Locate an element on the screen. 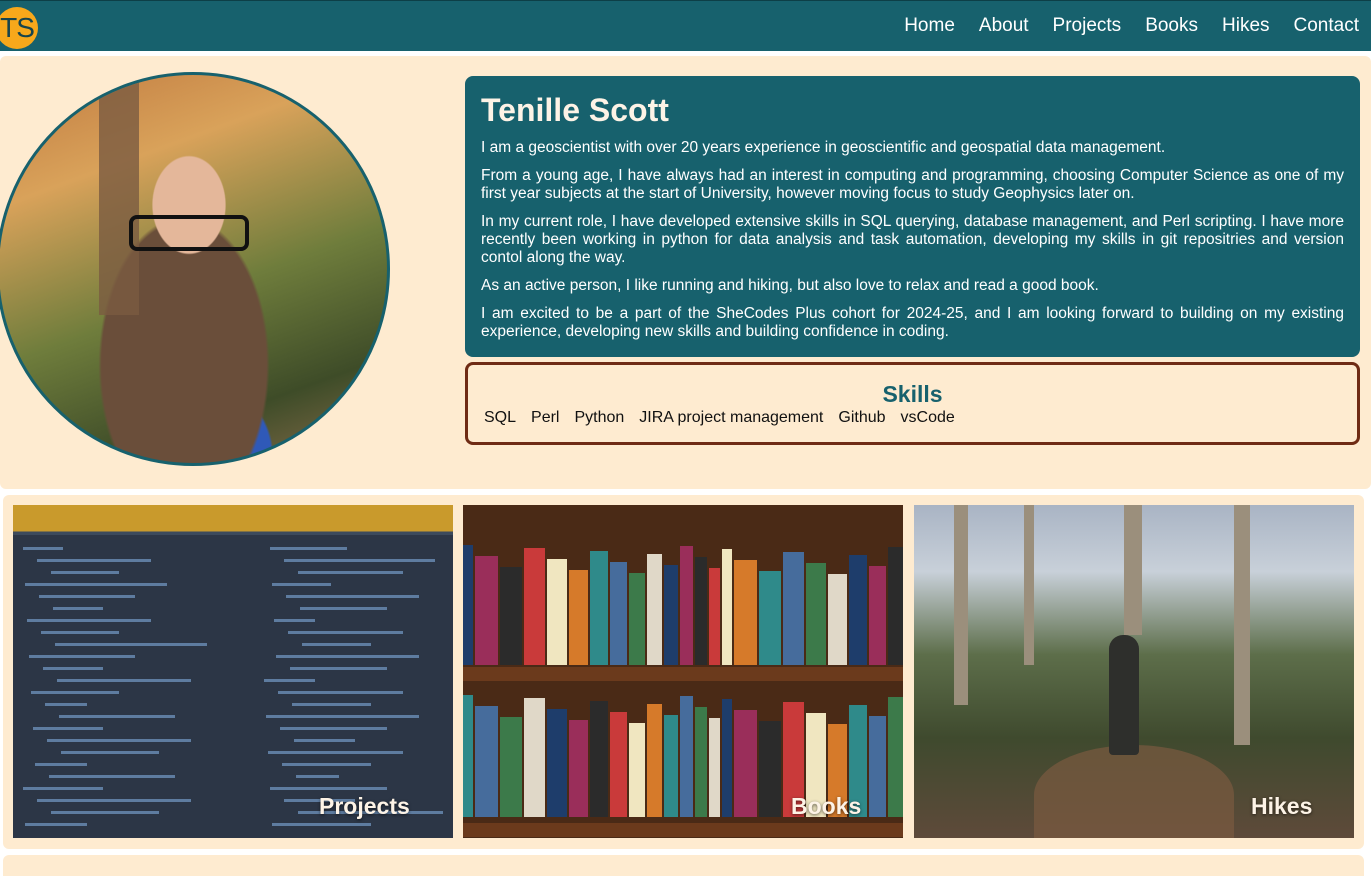  projects-tile-label: Projects is located at coordinates (364, 806).